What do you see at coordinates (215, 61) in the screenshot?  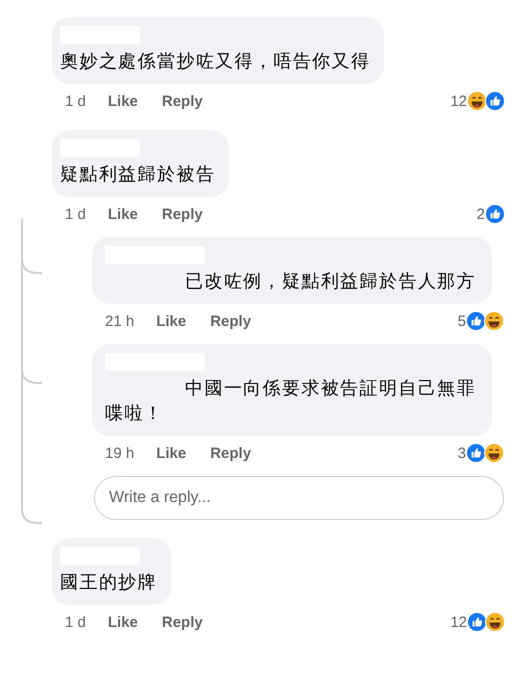 I see `comment-text: 奧妙之處係當抄咗又得，唔告你又得` at bounding box center [215, 61].